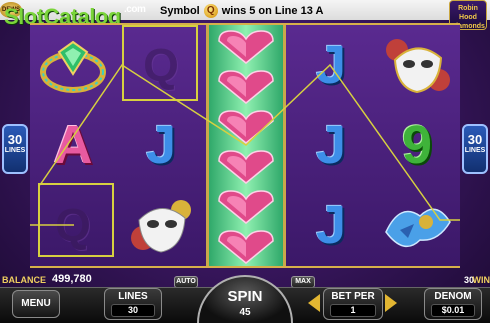  Describe the element at coordinates (353, 310) in the screenshot. I see `bet-per-value: 1` at that location.